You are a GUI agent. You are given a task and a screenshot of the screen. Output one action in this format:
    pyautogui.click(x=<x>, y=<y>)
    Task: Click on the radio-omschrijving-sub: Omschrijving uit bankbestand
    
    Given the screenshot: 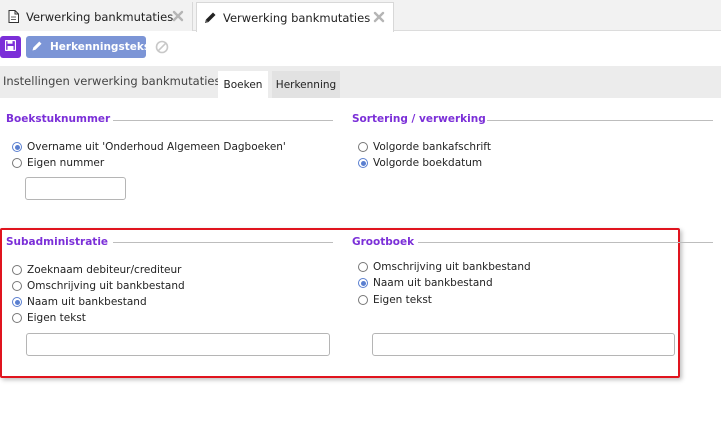 What is the action you would take?
    pyautogui.click(x=98, y=286)
    